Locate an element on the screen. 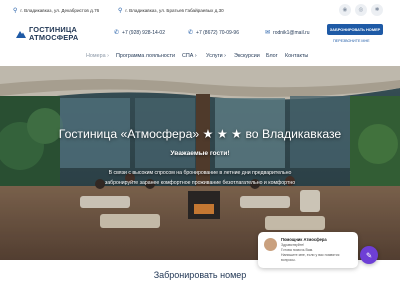  mail-icon: ✉ is located at coordinates (268, 33).